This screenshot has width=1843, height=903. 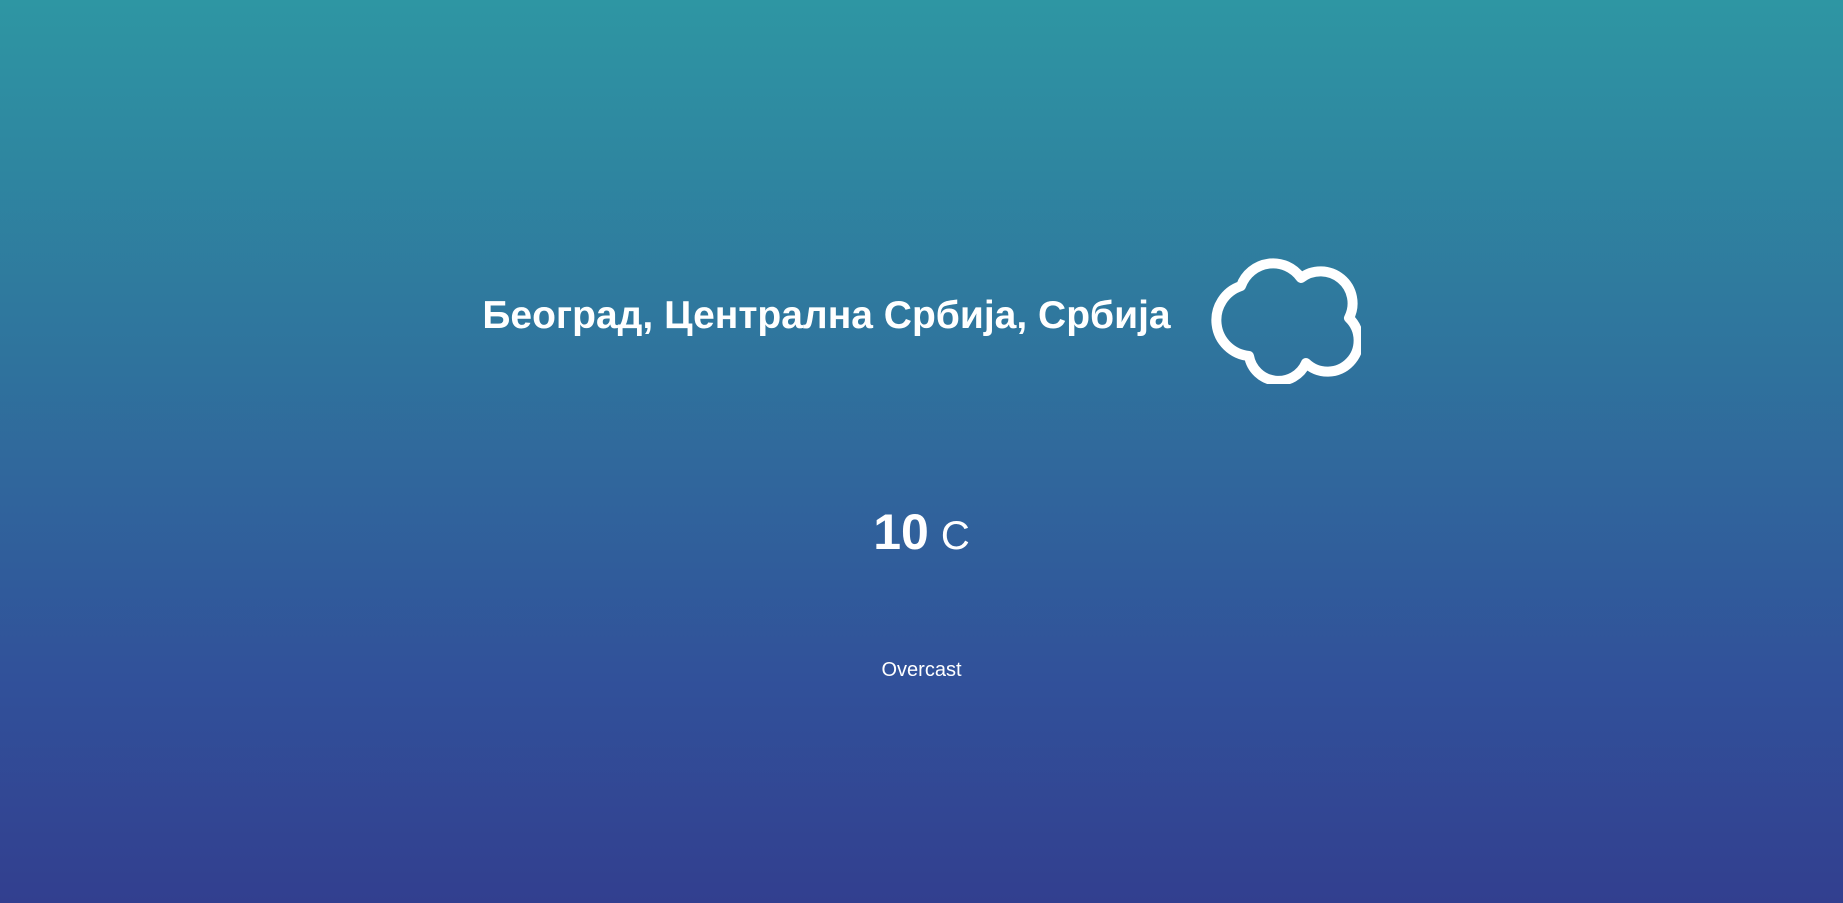 I want to click on temperature-display: 10 C, so click(x=921, y=532).